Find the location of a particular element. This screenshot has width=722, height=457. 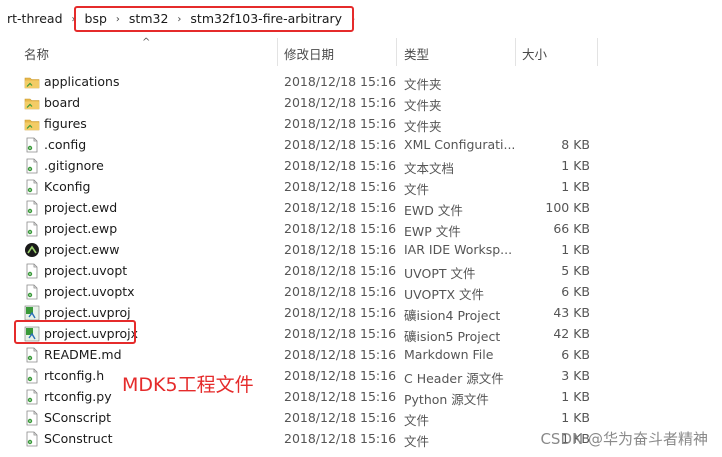

file-name: rtconfig.py is located at coordinates (78, 396).